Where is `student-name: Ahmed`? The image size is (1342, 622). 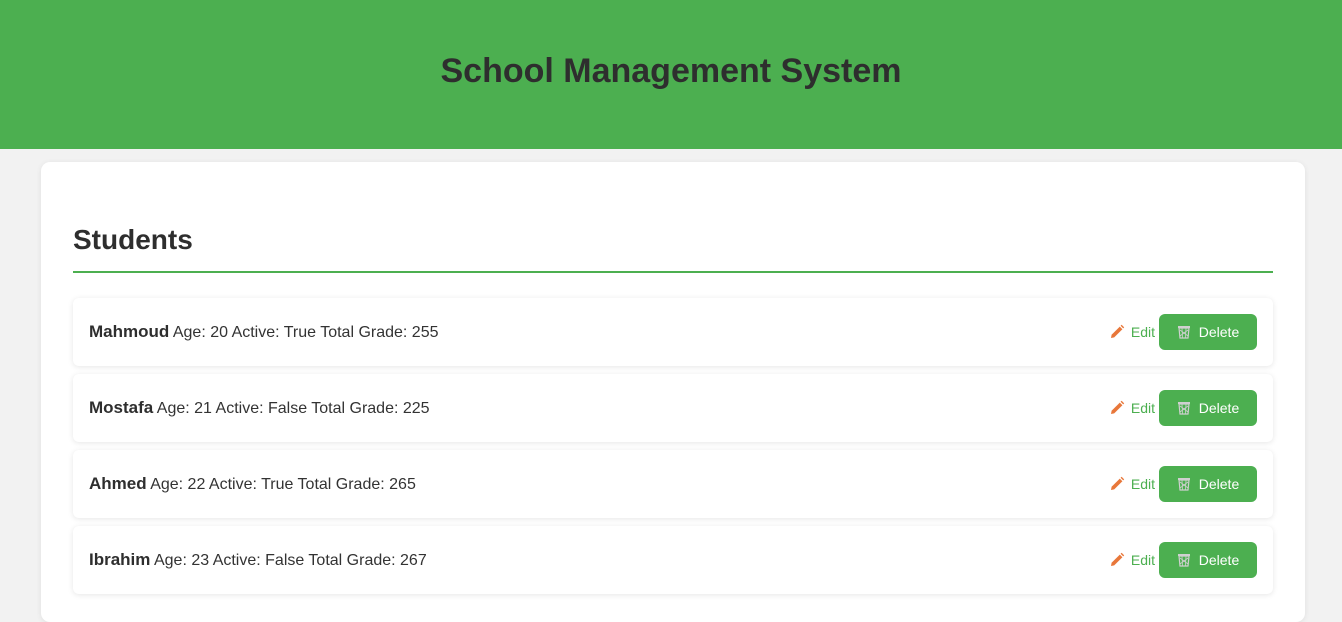 student-name: Ahmed is located at coordinates (118, 483).